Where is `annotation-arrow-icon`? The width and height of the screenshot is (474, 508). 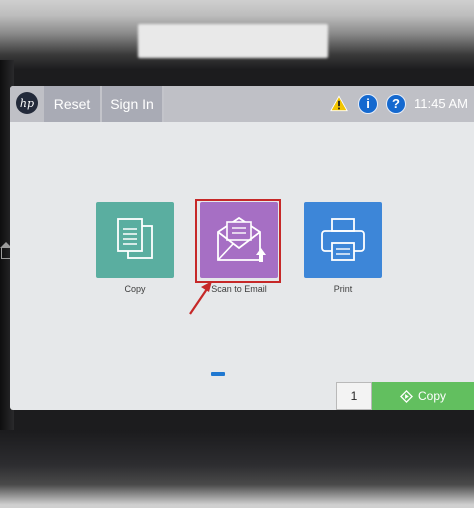
annotation-arrow-icon is located at coordinates (200, 298).